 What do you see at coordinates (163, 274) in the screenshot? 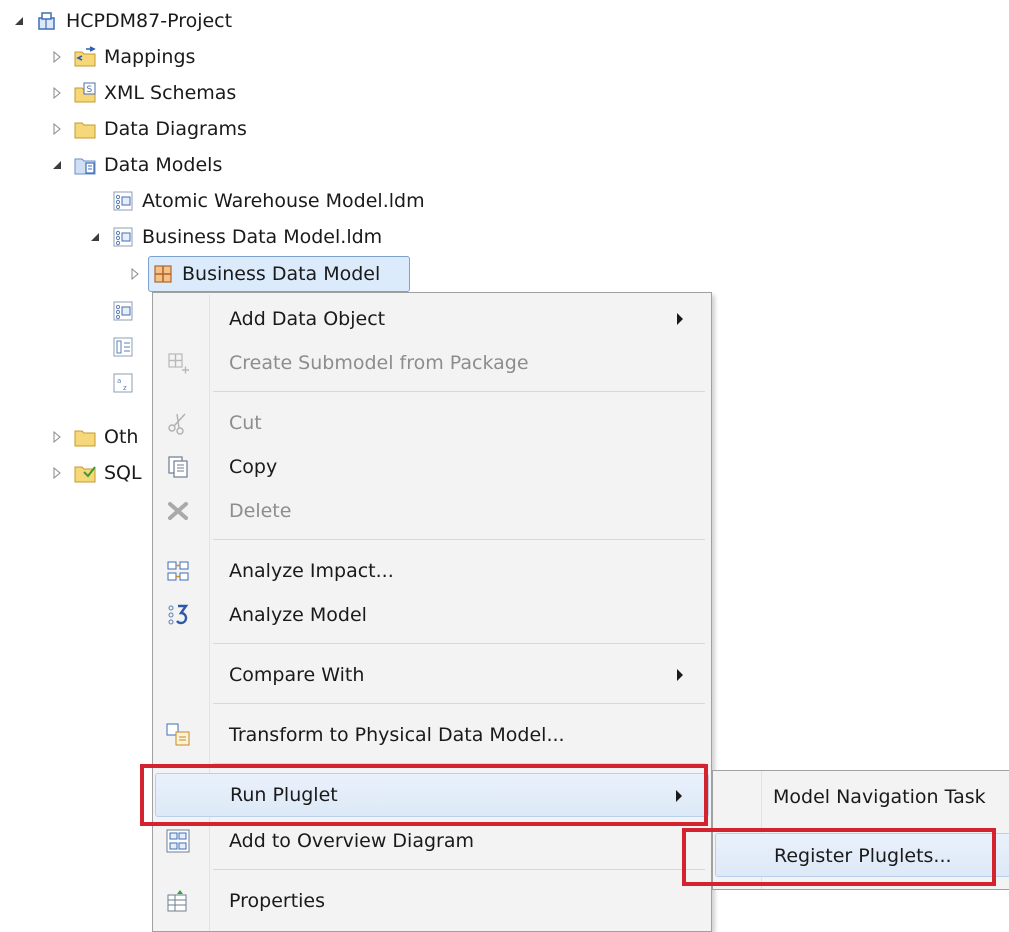
I see `package-icon` at bounding box center [163, 274].